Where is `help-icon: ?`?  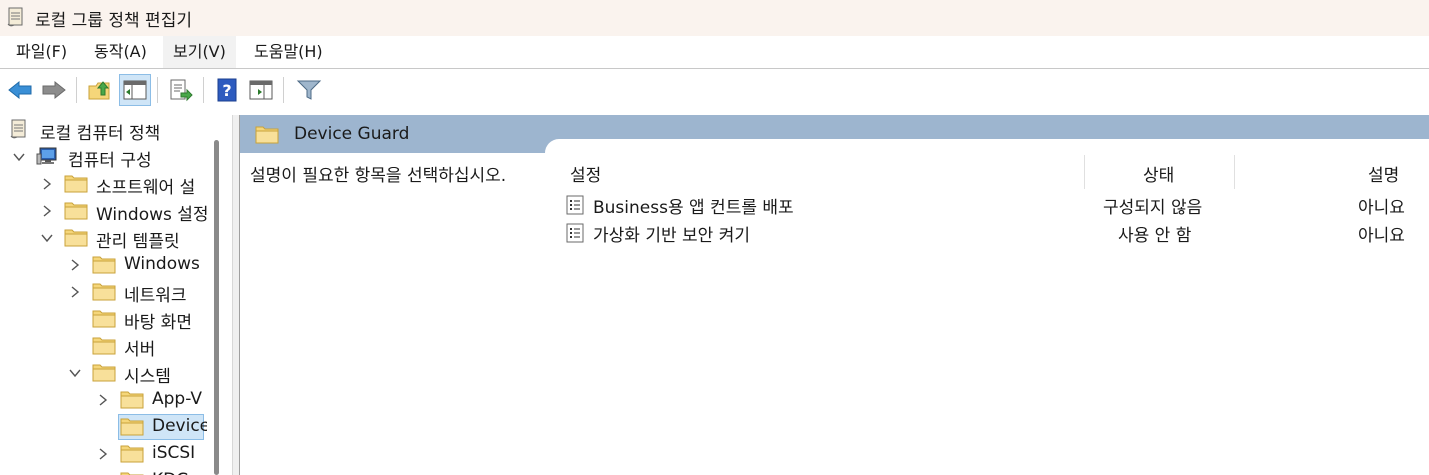 help-icon: ? is located at coordinates (227, 90).